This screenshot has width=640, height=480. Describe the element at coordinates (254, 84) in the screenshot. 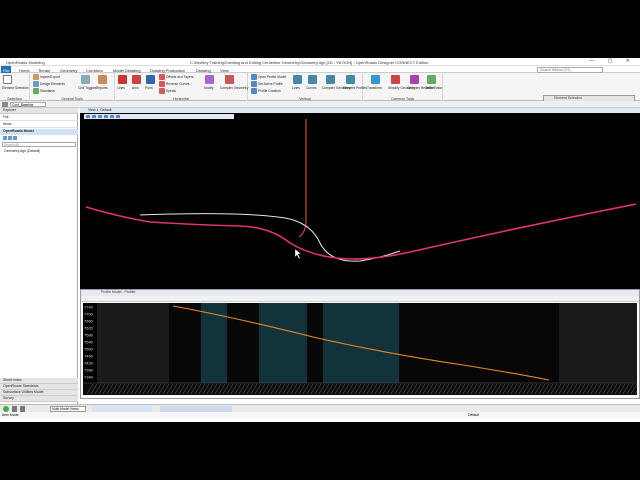

I see `active-profile-icon` at that location.